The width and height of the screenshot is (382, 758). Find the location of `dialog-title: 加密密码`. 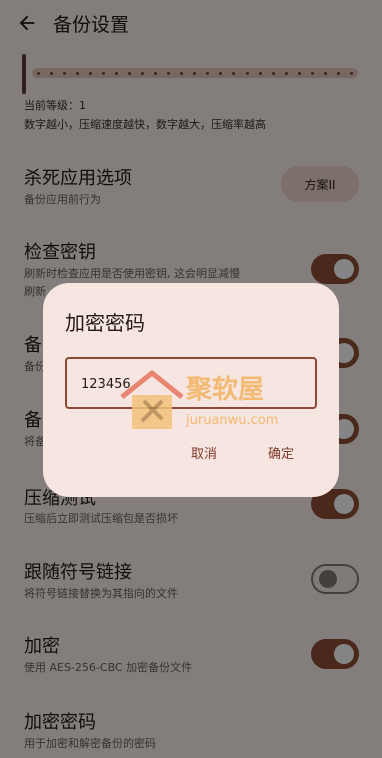

dialog-title: 加密密码 is located at coordinates (105, 323).